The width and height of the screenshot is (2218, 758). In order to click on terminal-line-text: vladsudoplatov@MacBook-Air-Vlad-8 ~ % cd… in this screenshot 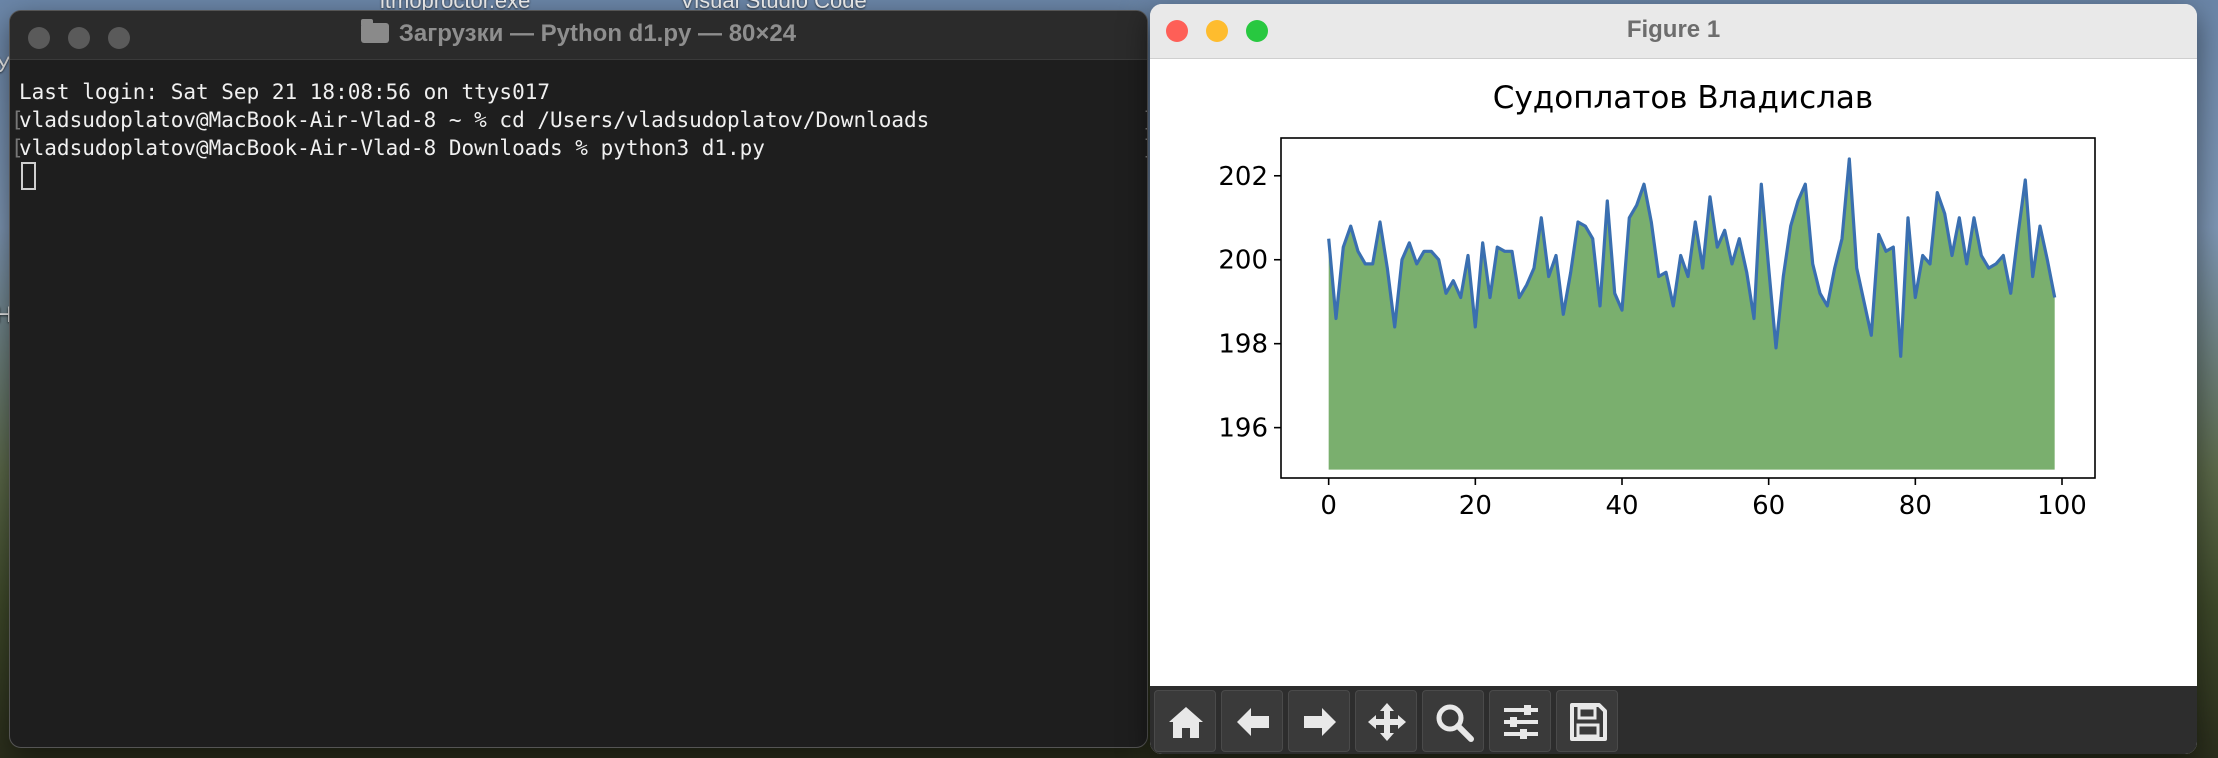, I will do `click(474, 120)`.